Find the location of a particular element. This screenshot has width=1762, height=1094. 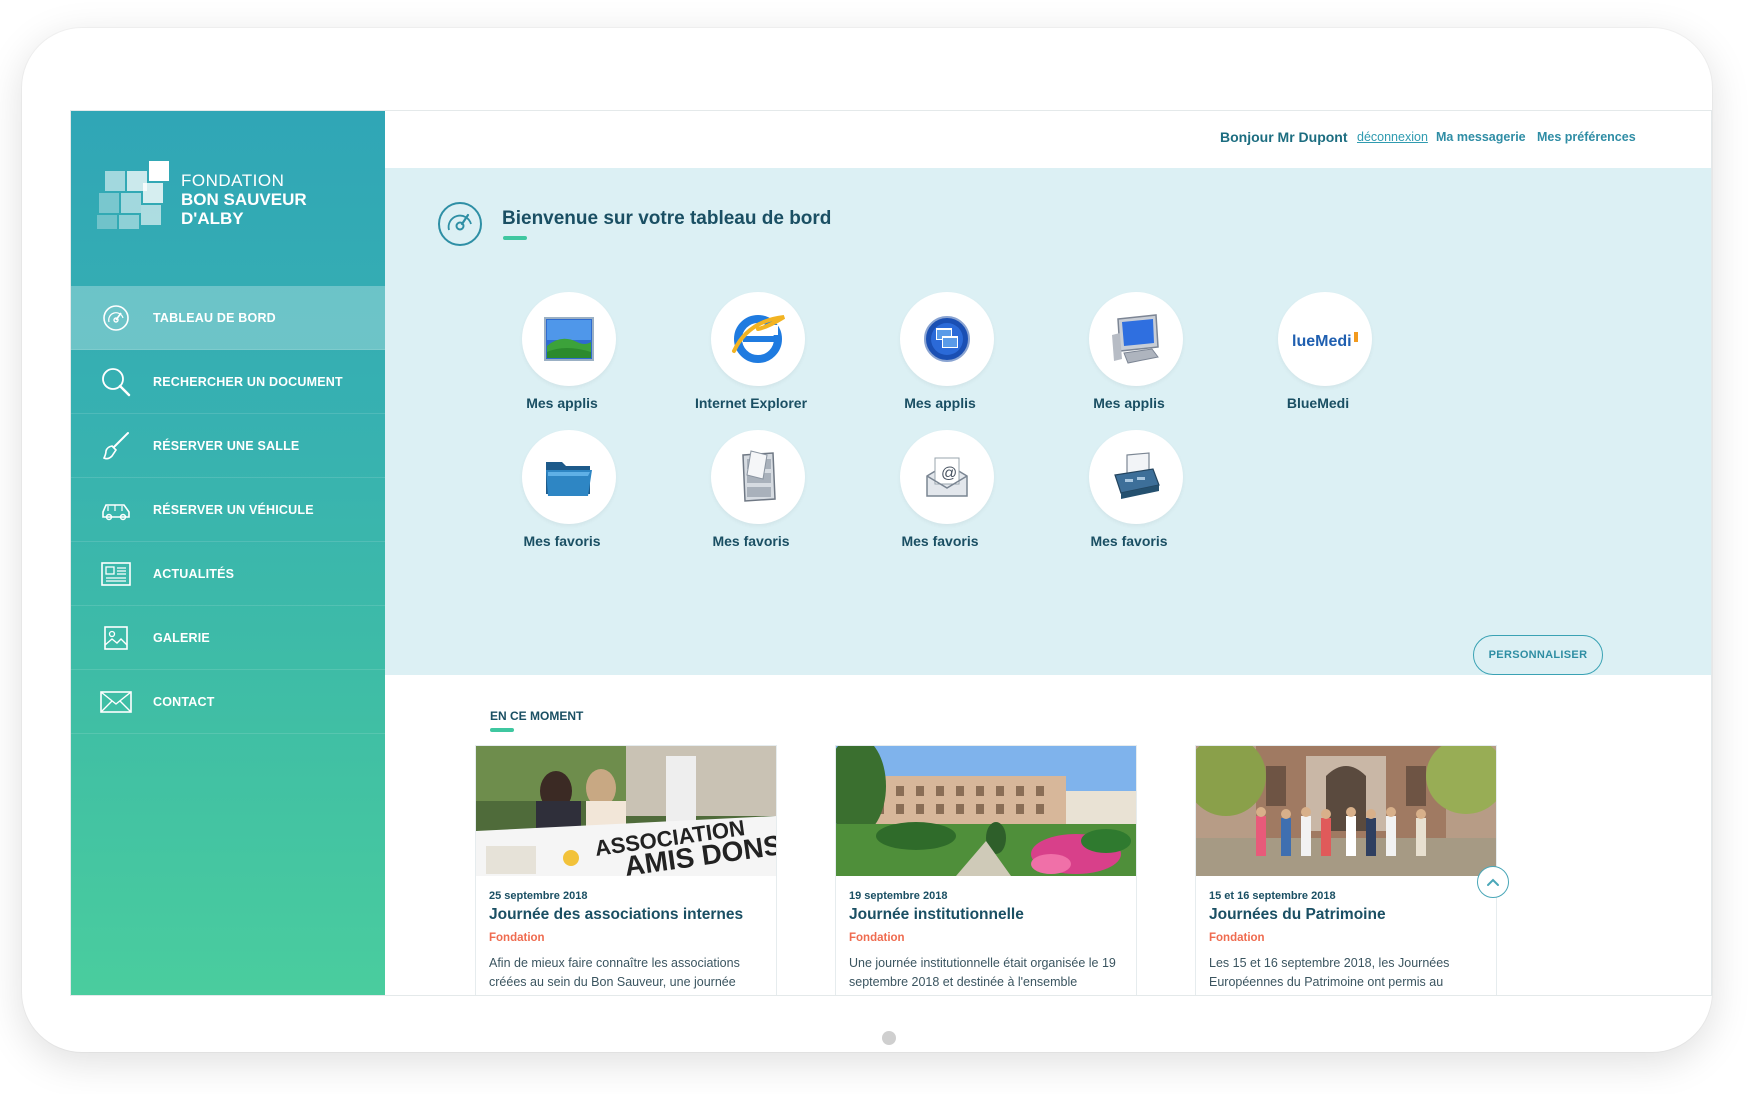

chevron-up-icon is located at coordinates (1493, 882).